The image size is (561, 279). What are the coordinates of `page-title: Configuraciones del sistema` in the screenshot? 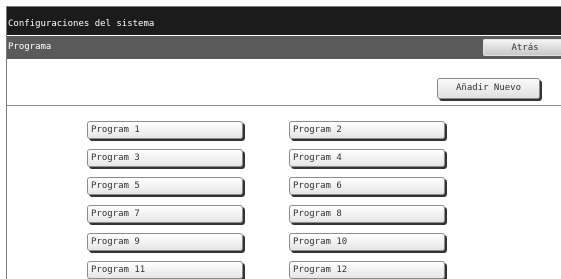 It's located at (81, 24).